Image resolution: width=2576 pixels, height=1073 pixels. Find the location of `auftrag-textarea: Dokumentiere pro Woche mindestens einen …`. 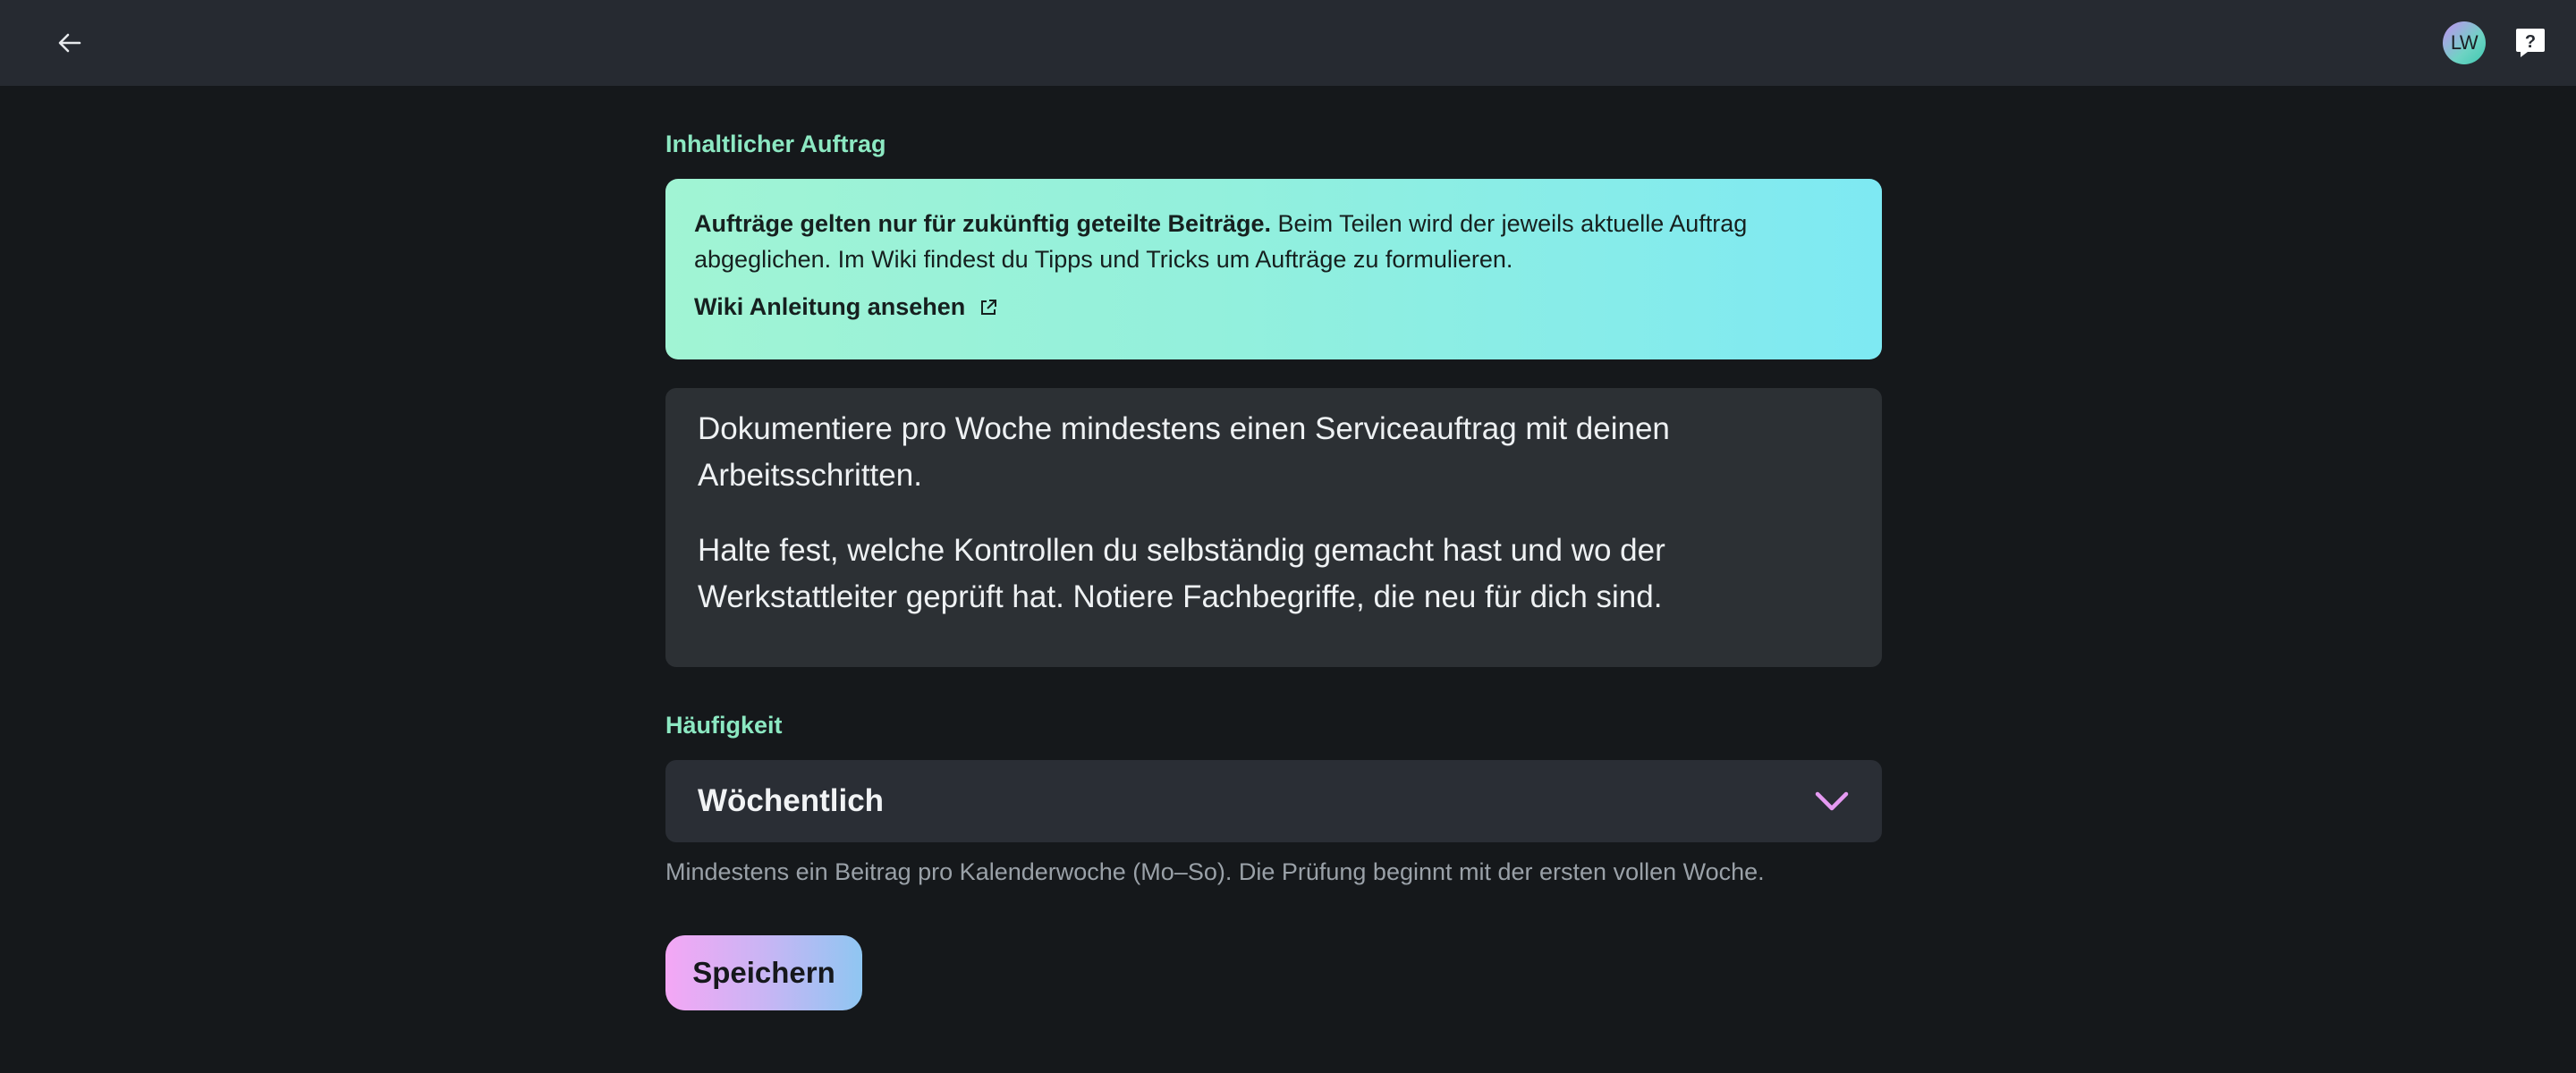

auftrag-textarea: Dokumentiere pro Woche mindestens einen … is located at coordinates (1273, 527).